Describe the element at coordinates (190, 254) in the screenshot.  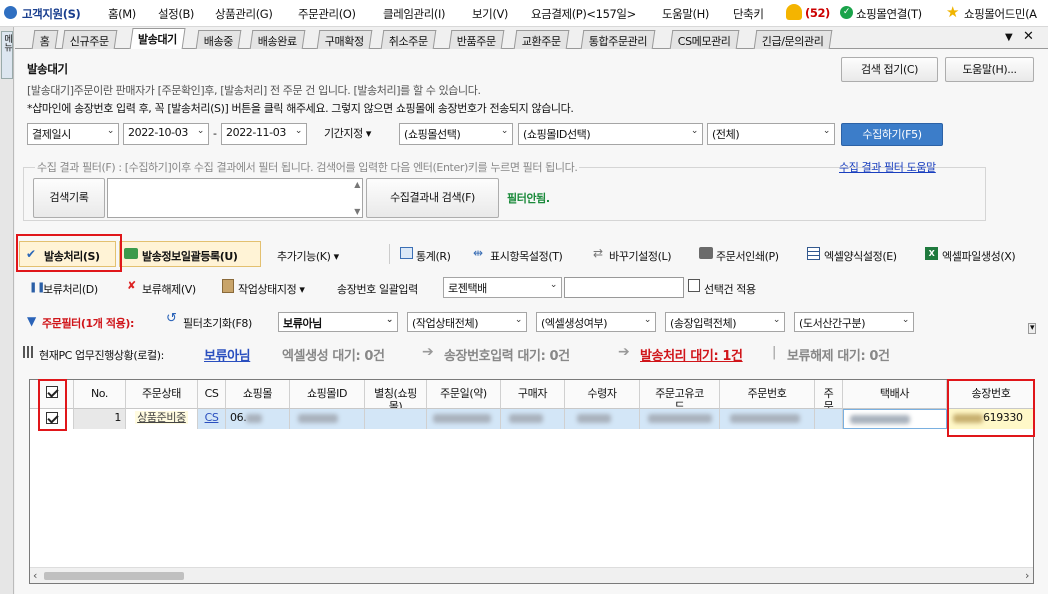
I see `bulk-register-button: 발송정보일괄등록(U)` at that location.